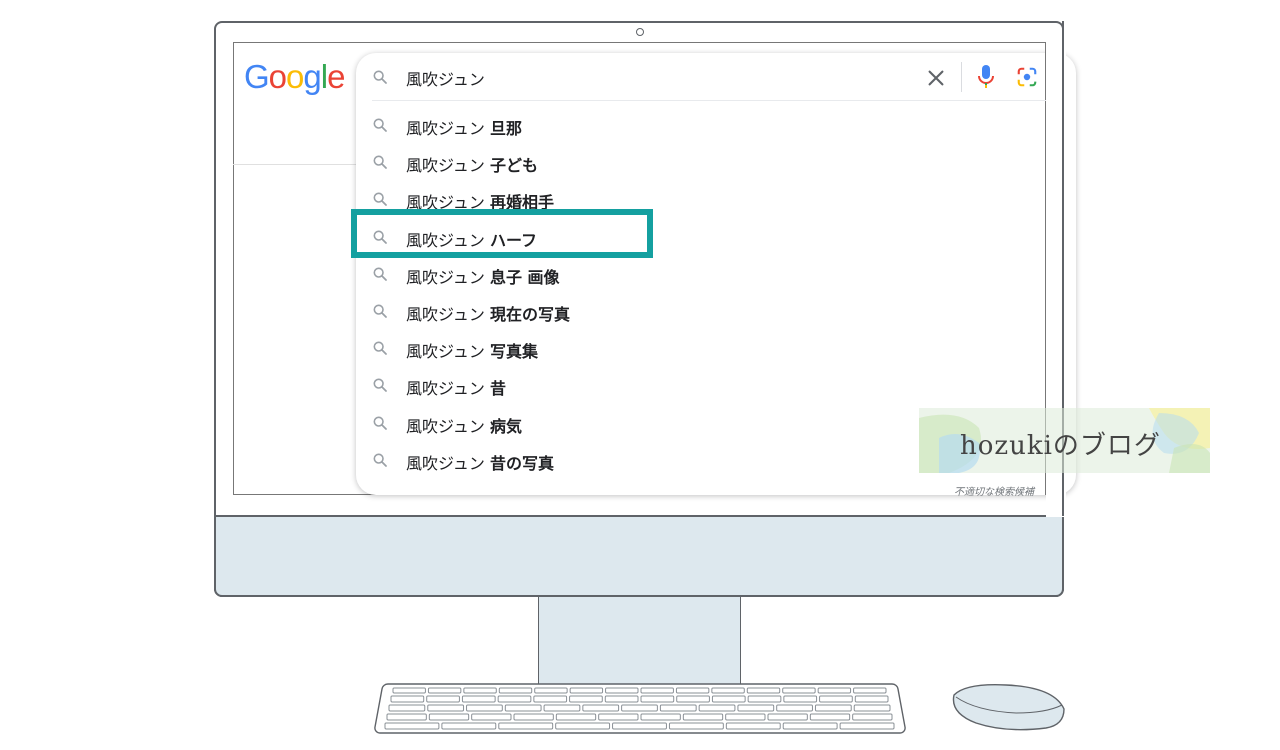 This screenshot has width=1280, height=750. Describe the element at coordinates (505, 128) in the screenshot. I see `suggestion-completion: 旦那` at that location.